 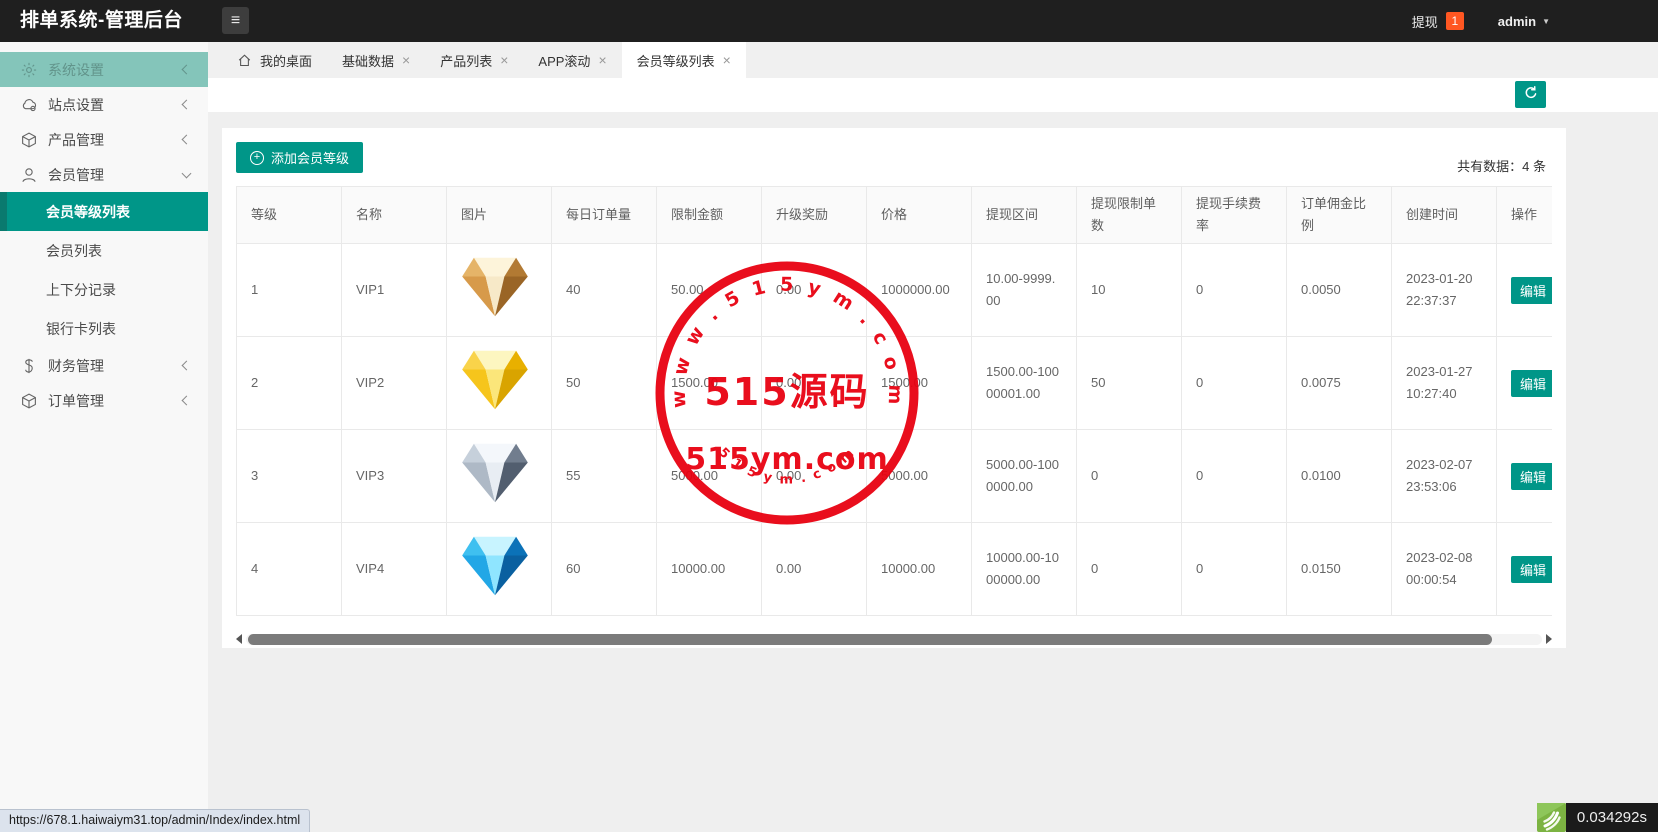 I want to click on thinkphp-flame-icon, so click(x=1551, y=817).